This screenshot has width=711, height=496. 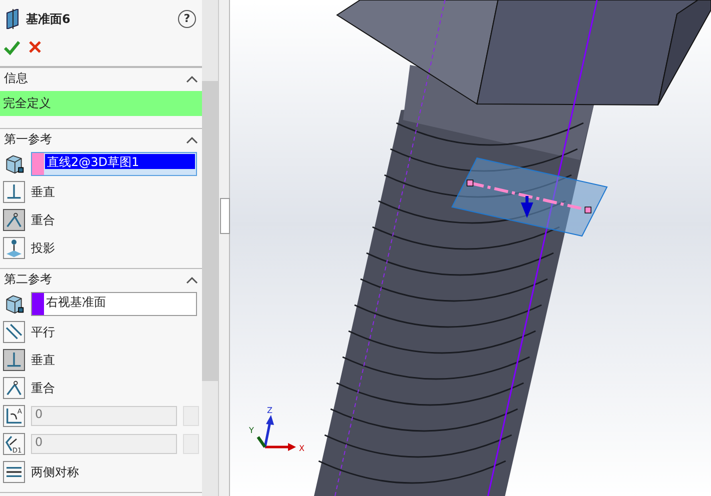 What do you see at coordinates (43, 332) in the screenshot?
I see `option-label: 平行` at bounding box center [43, 332].